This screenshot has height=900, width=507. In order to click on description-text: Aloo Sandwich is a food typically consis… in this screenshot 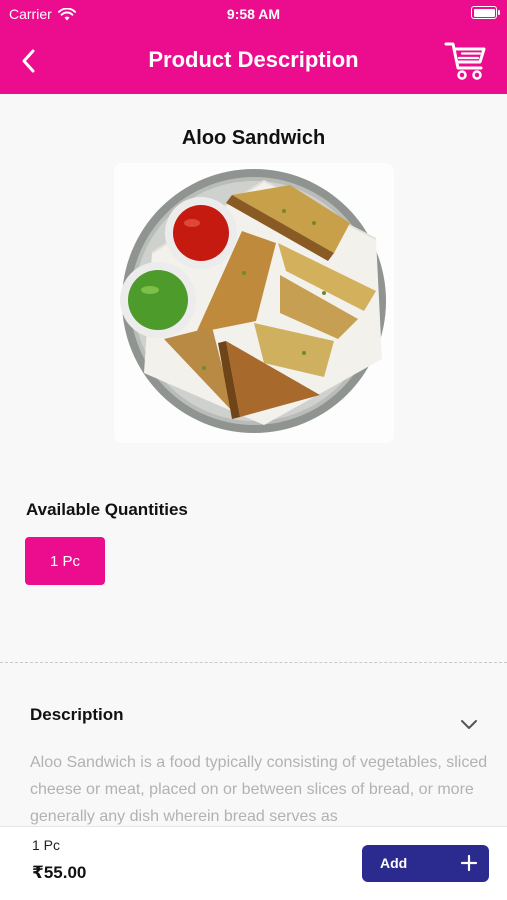, I will do `click(259, 789)`.